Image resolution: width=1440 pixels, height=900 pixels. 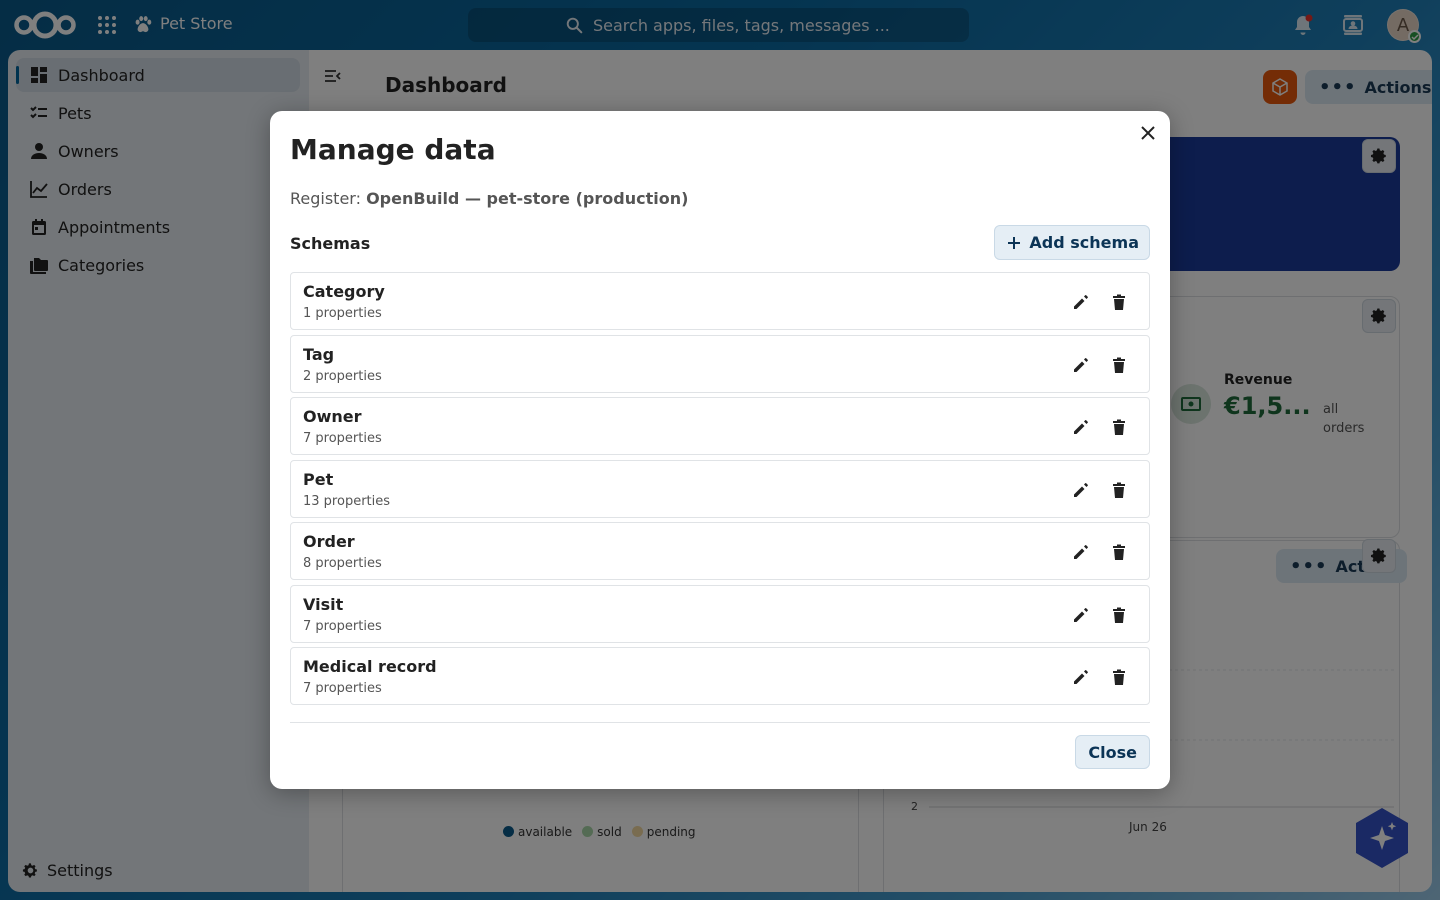 I want to click on schema-row: Pet 13 properties, so click(x=720, y=488).